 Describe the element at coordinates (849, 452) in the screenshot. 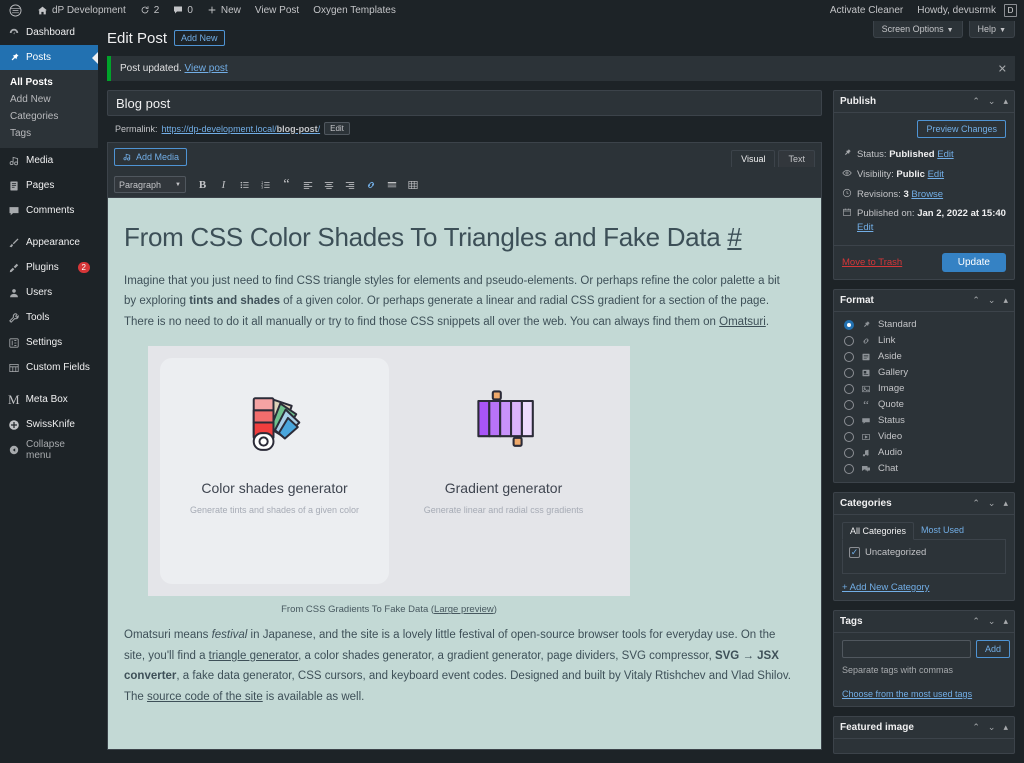

I see `radio-audio` at that location.